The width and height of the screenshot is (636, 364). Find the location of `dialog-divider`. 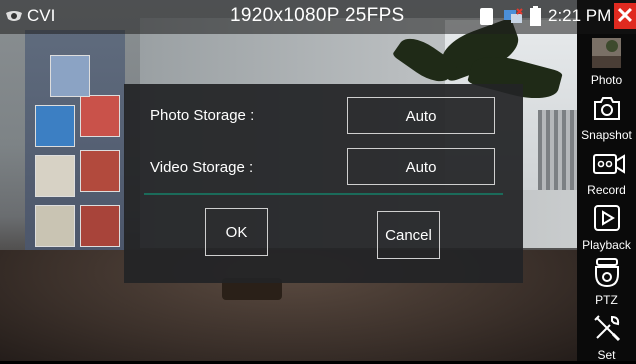

dialog-divider is located at coordinates (323, 194).